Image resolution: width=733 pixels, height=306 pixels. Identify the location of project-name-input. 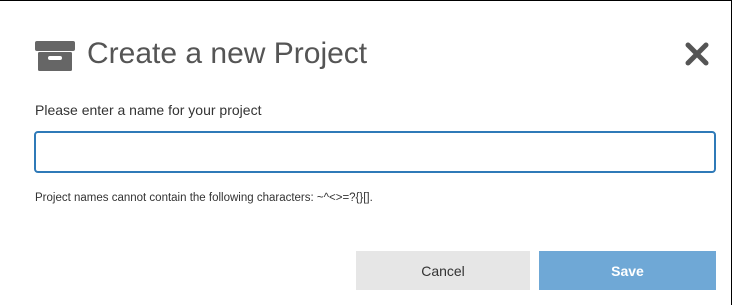
(375, 152).